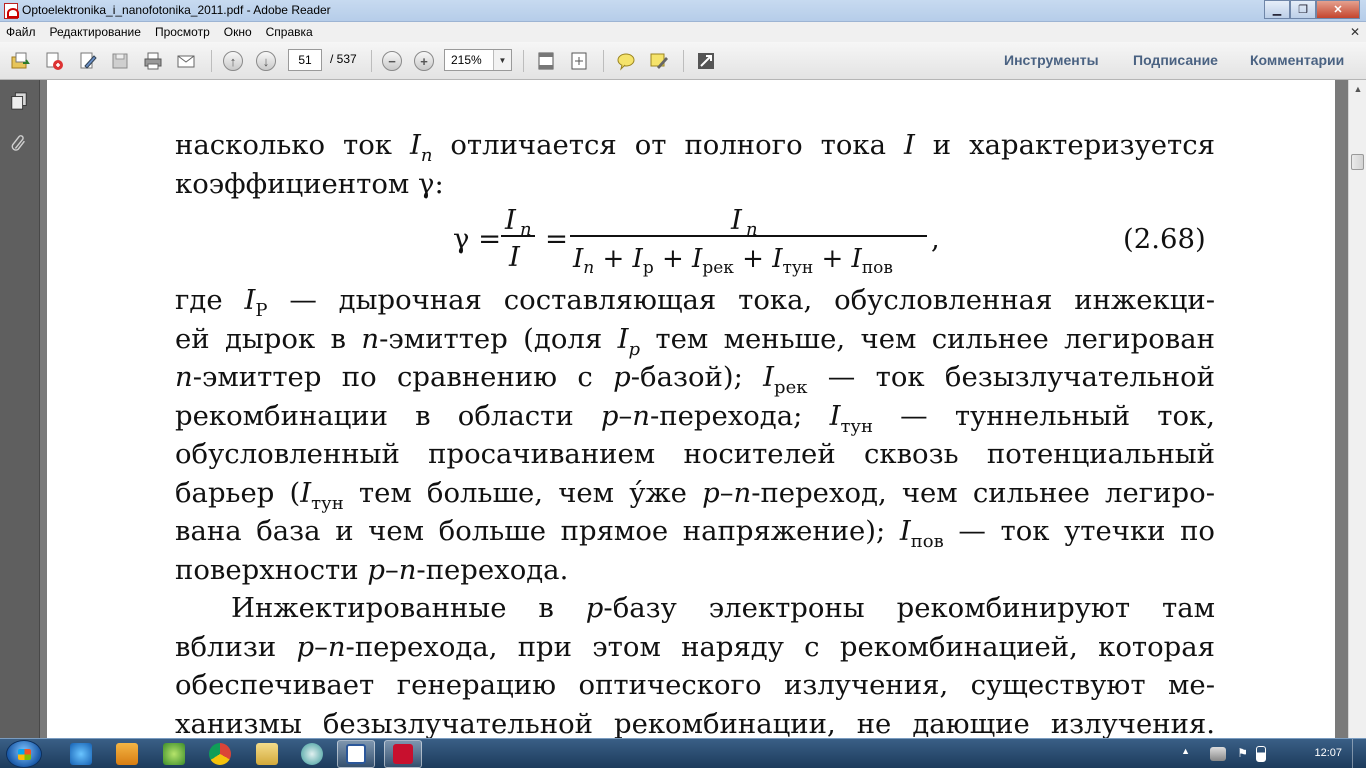 This screenshot has width=1366, height=768. I want to click on printer-icon, so click(153, 61).